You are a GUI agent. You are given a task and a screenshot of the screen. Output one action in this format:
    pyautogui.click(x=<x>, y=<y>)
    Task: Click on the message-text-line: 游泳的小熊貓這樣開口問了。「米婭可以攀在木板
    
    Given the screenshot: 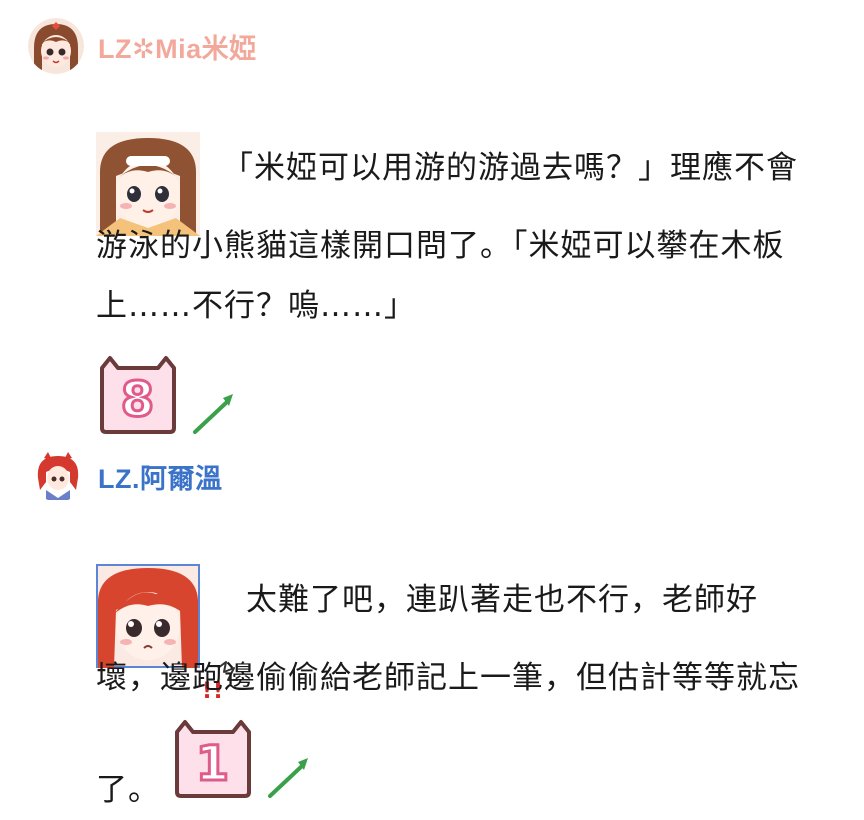 What is the action you would take?
    pyautogui.click(x=440, y=246)
    